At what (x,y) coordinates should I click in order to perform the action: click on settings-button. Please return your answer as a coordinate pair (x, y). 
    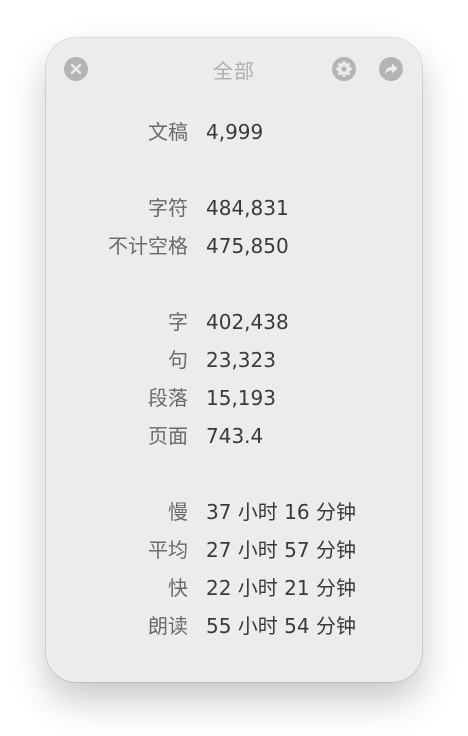
    Looking at the image, I should click on (344, 69).